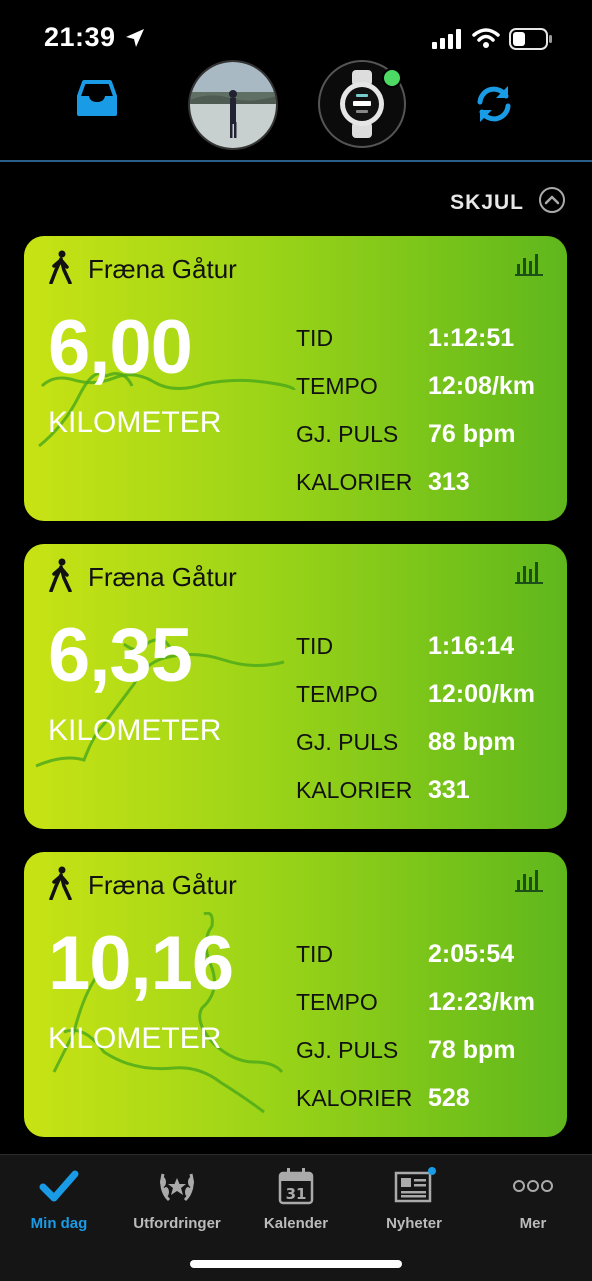 The width and height of the screenshot is (592, 1281). I want to click on nav-nyheter: Nyheter, so click(414, 1198).